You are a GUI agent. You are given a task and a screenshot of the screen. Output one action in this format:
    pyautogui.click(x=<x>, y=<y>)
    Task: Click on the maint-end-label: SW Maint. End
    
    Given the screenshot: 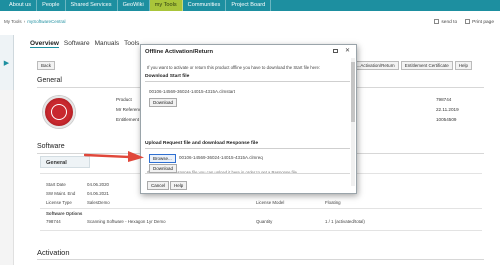 What is the action you would take?
    pyautogui.click(x=61, y=193)
    